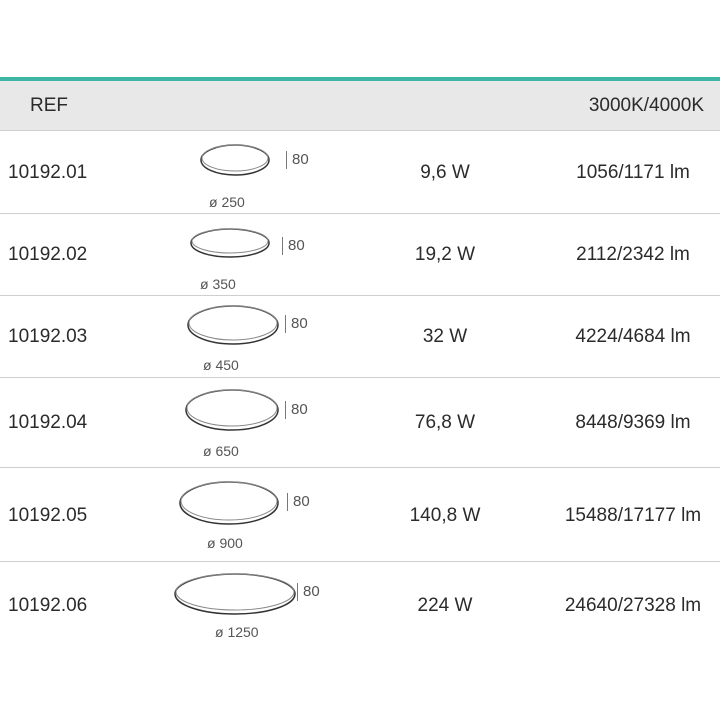 This screenshot has width=720, height=720. What do you see at coordinates (48, 336) in the screenshot?
I see `ref-cell: 10192.03` at bounding box center [48, 336].